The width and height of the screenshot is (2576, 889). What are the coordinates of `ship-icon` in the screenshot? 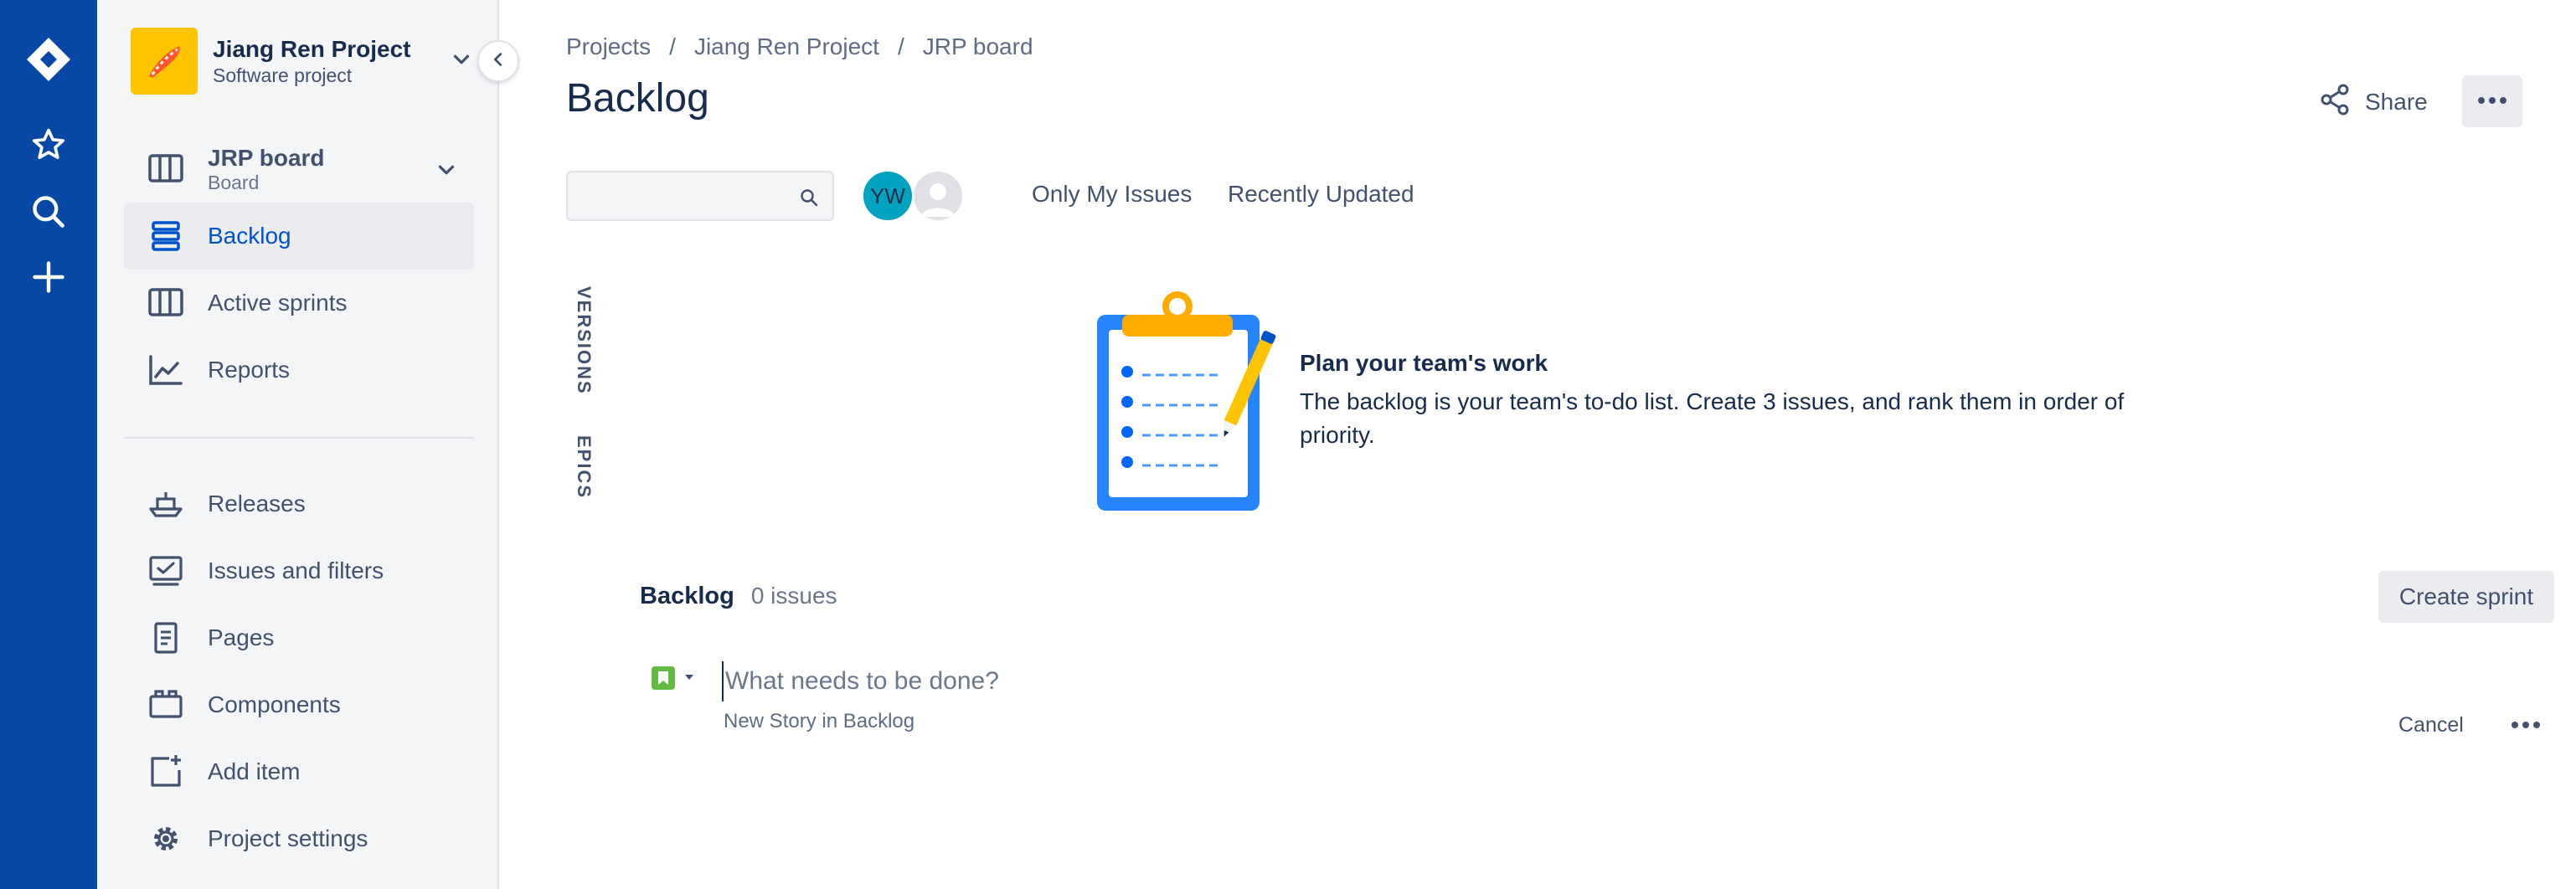 It's located at (166, 504).